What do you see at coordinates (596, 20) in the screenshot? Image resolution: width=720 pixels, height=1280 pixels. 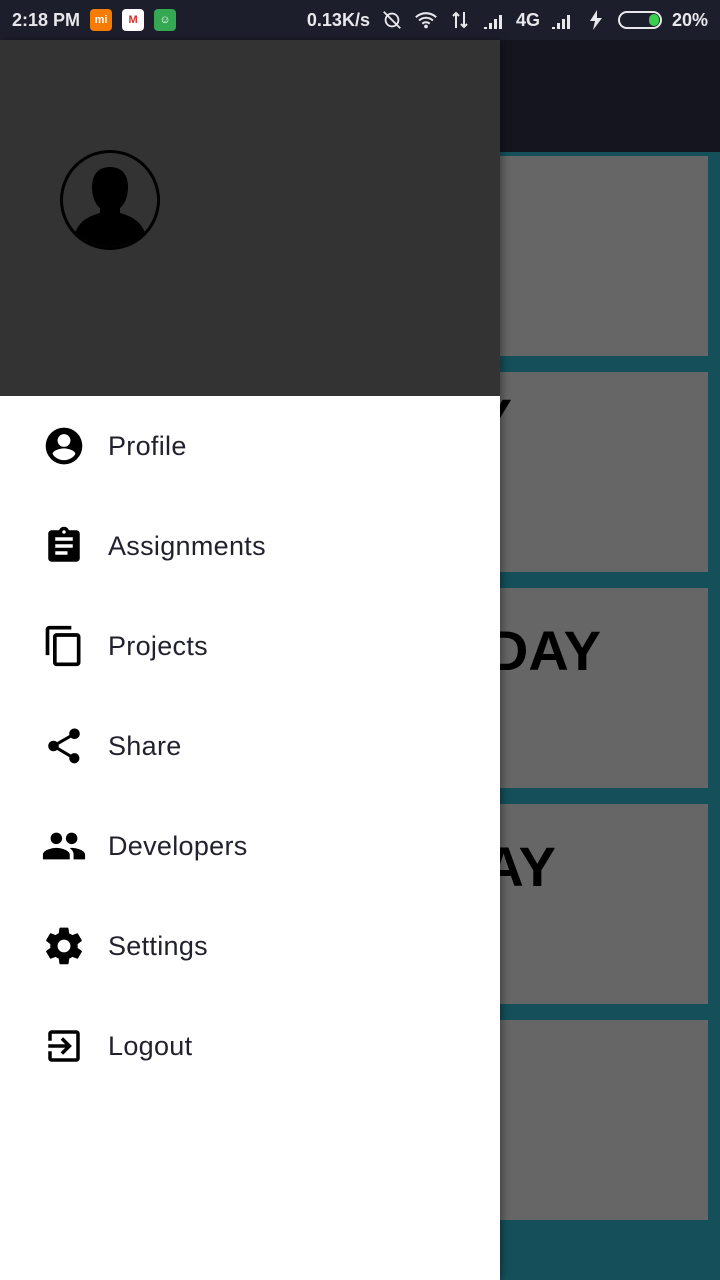 I see `charging-icon` at bounding box center [596, 20].